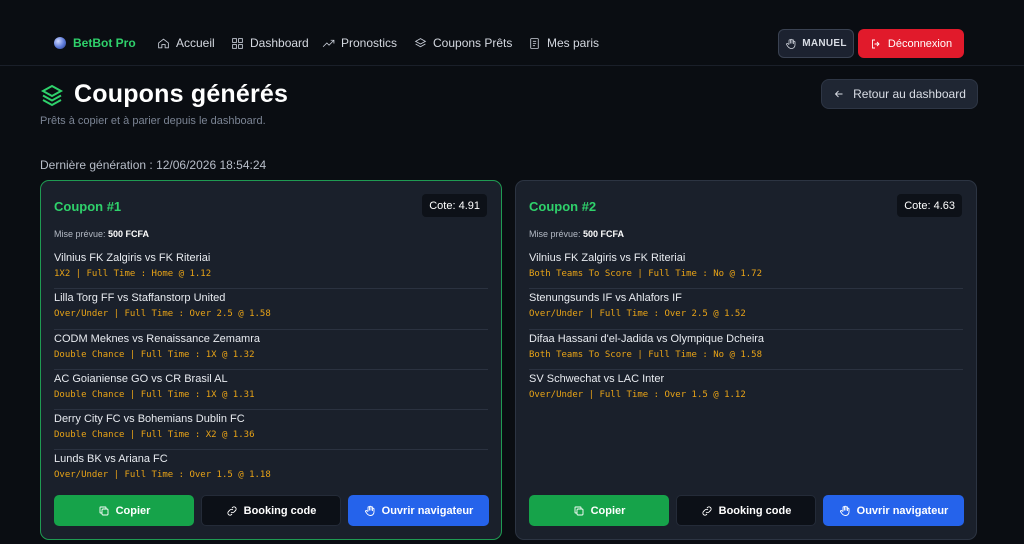  I want to click on nav-item-label: Mes paris, so click(573, 43).